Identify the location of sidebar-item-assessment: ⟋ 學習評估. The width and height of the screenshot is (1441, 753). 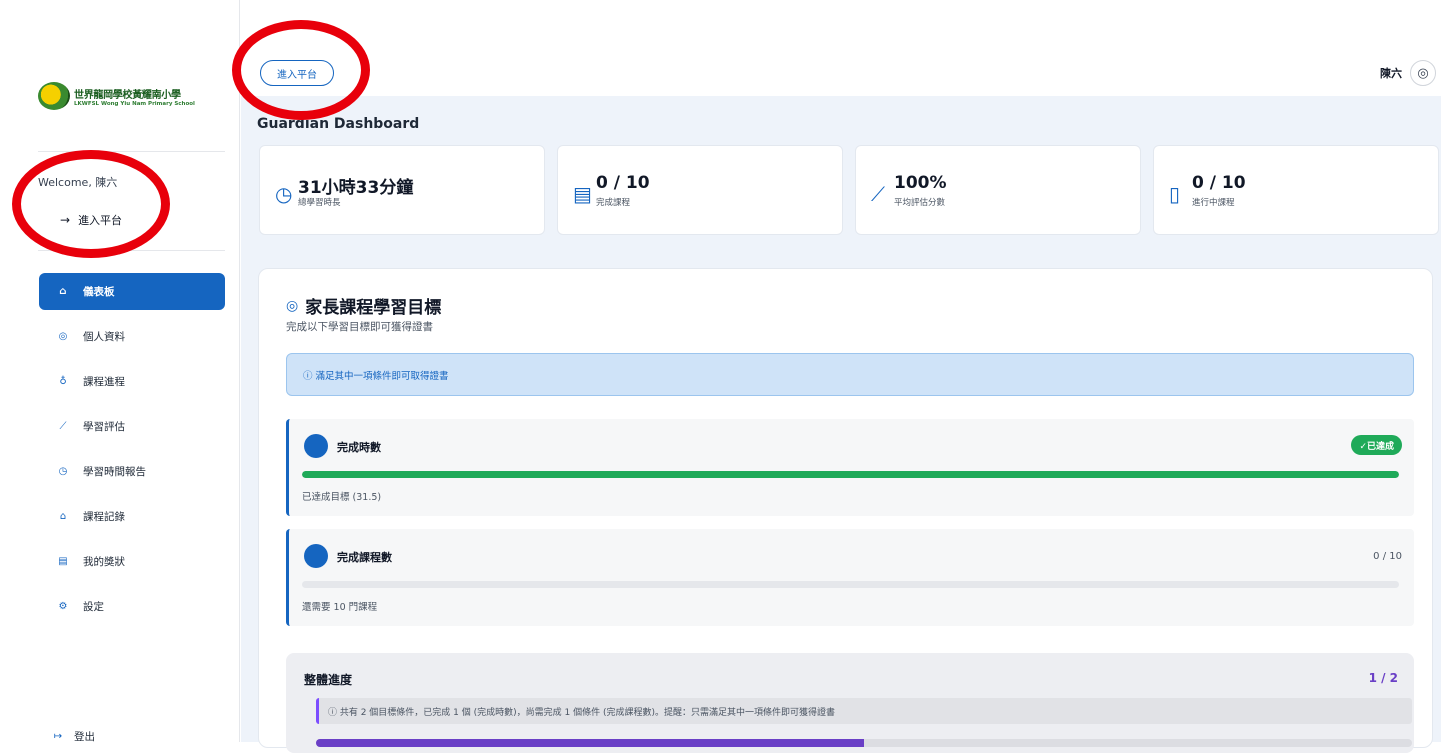
(132, 426).